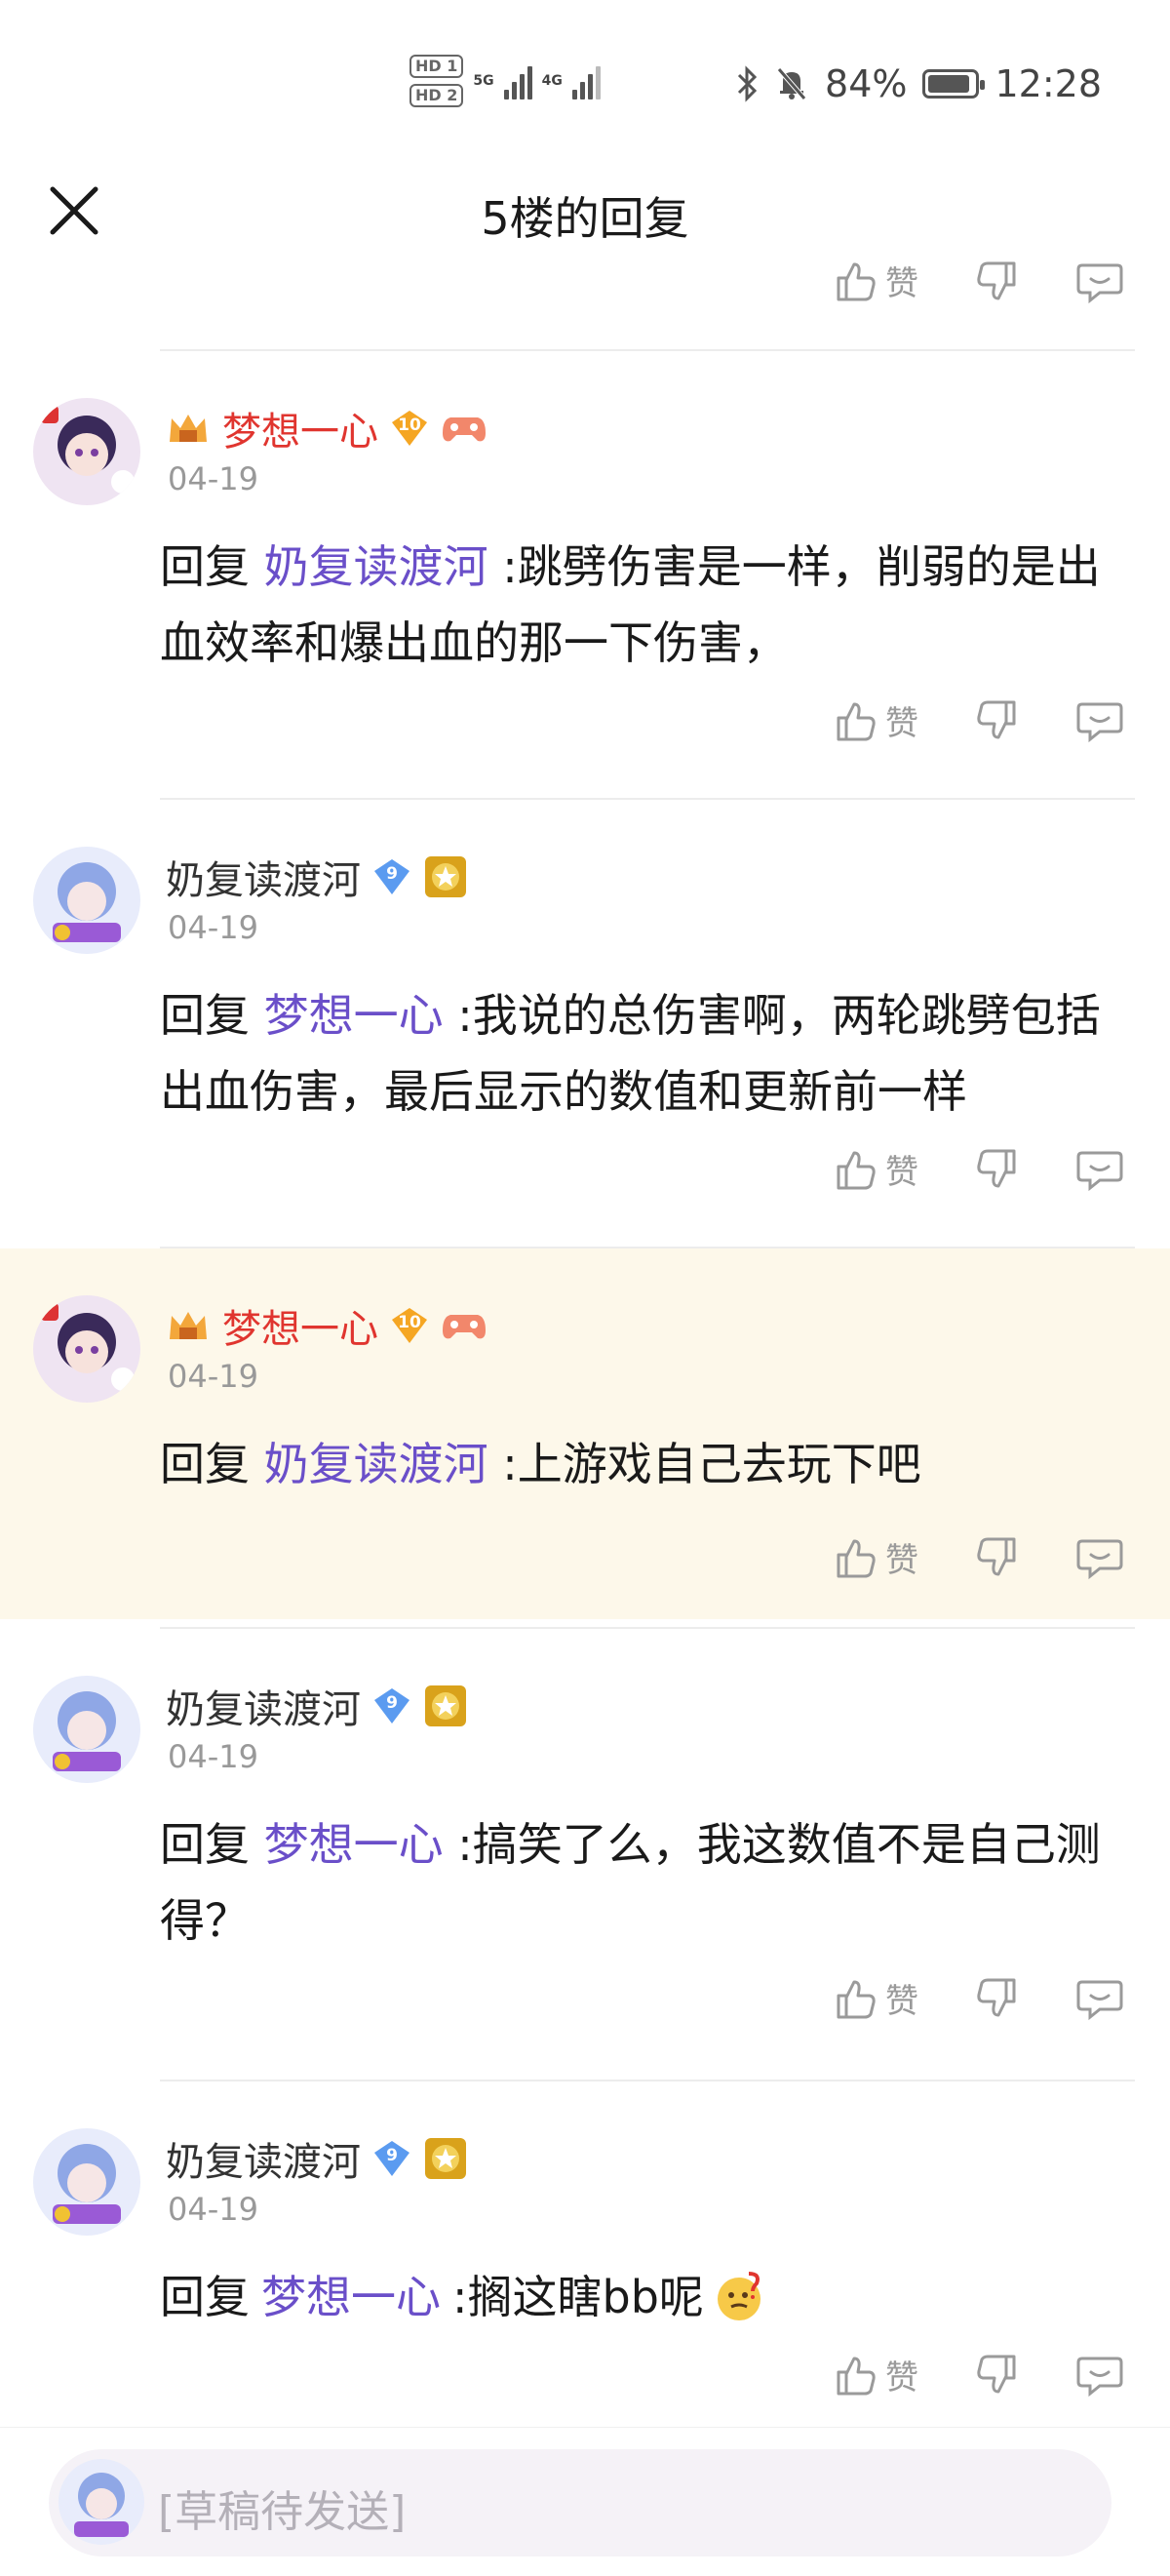 The width and height of the screenshot is (1170, 2576). Describe the element at coordinates (585, 2254) in the screenshot. I see `reply-item: 奶复读渡河 9 04-19 回复 梦想一心 :搁这瞎bb呢 赞` at that location.